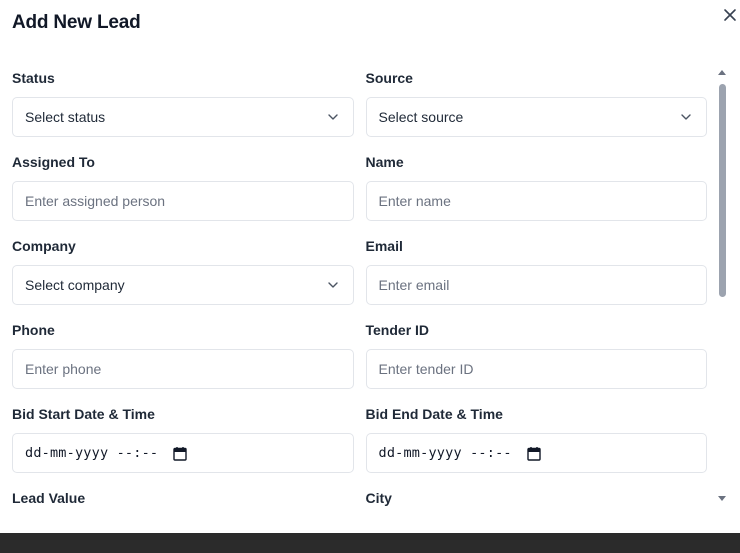 The height and width of the screenshot is (553, 740). I want to click on dialog-title: Add New Lead, so click(76, 22).